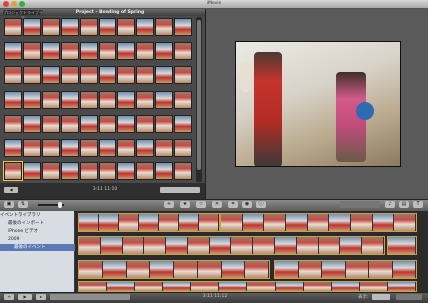  I want to click on add-event-button: +, so click(9, 297).